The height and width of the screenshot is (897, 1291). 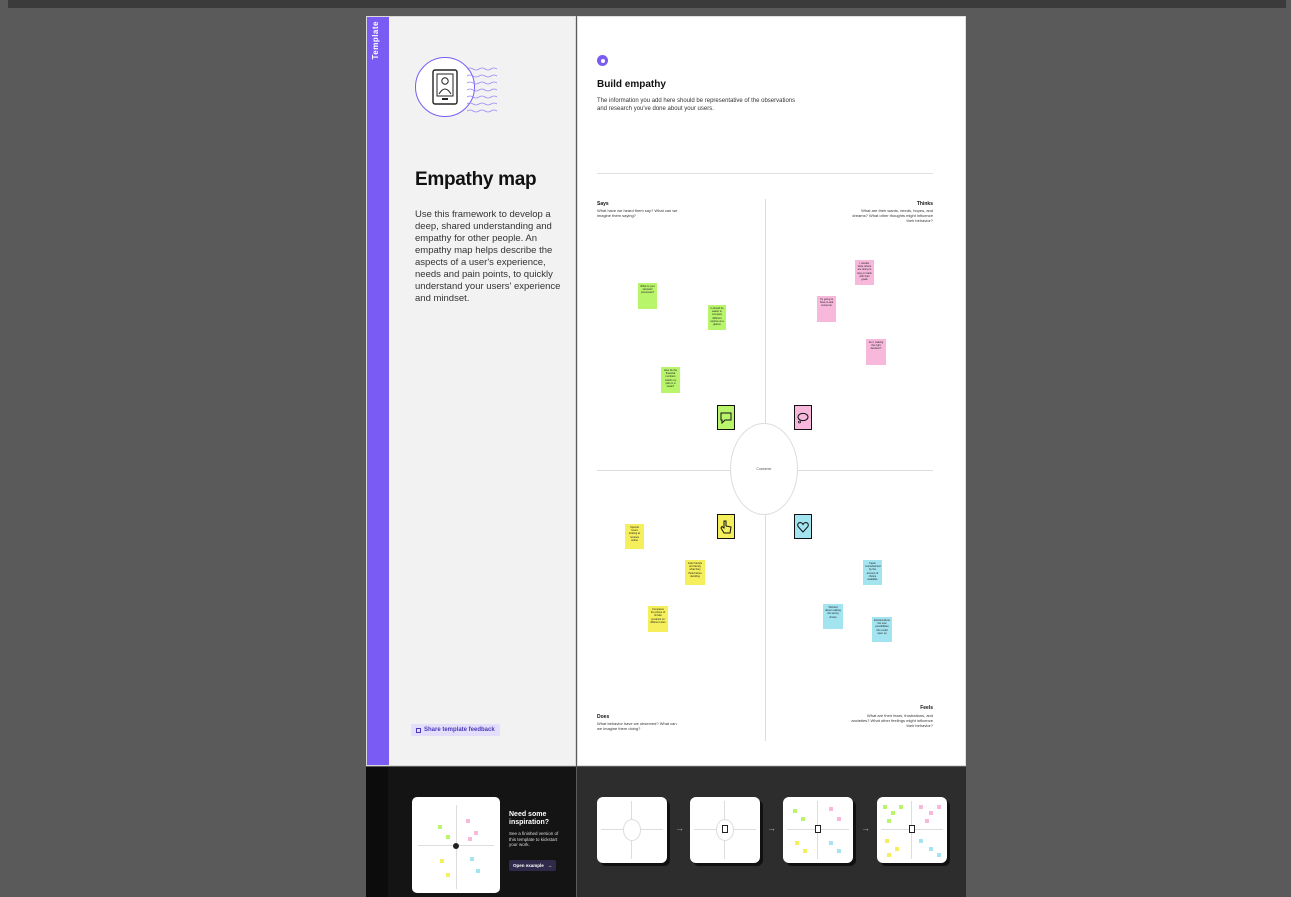 I want to click on customer-circle: Customer, so click(x=764, y=469).